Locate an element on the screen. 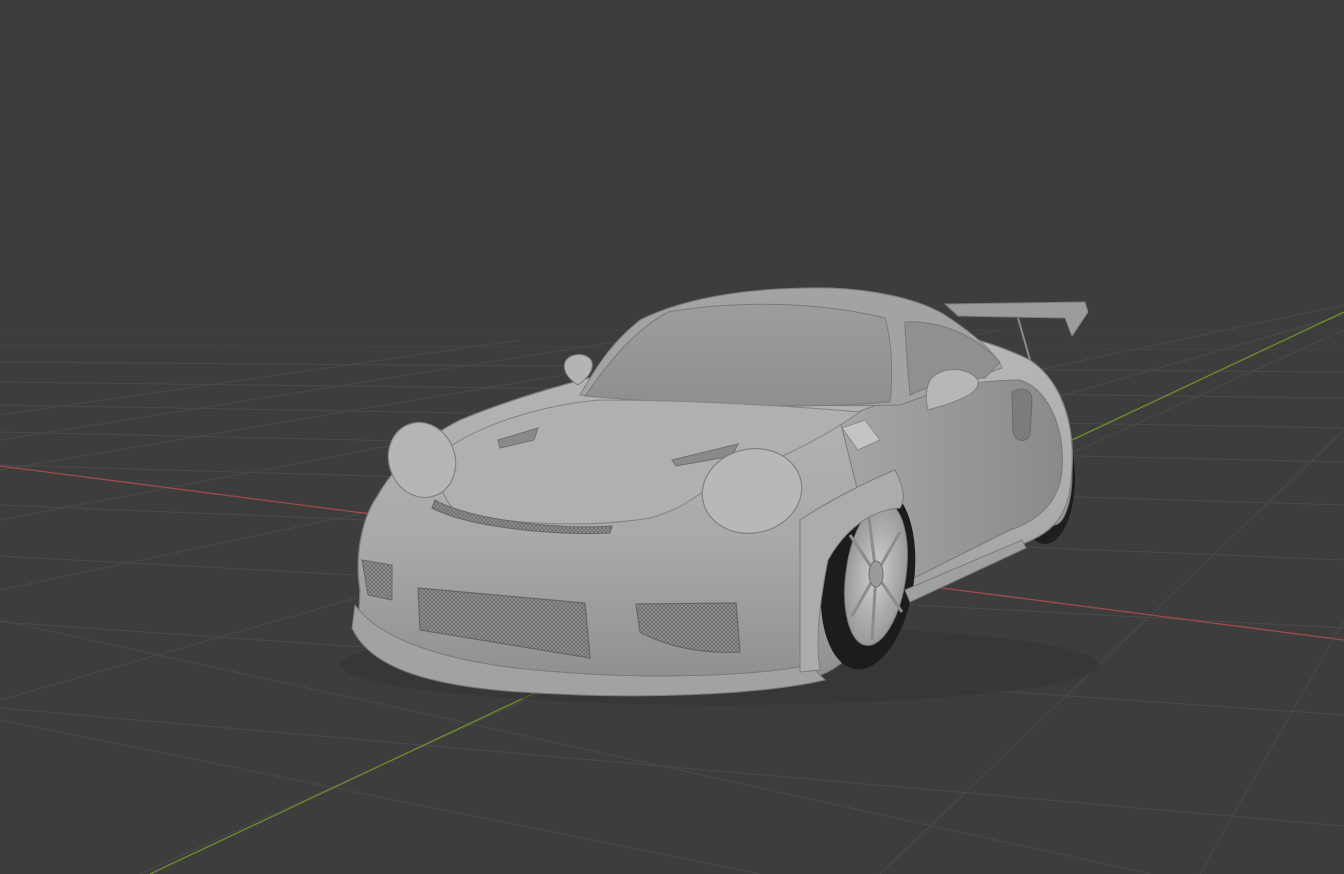 The width and height of the screenshot is (1344, 874). side-intake is located at coordinates (1022, 415).